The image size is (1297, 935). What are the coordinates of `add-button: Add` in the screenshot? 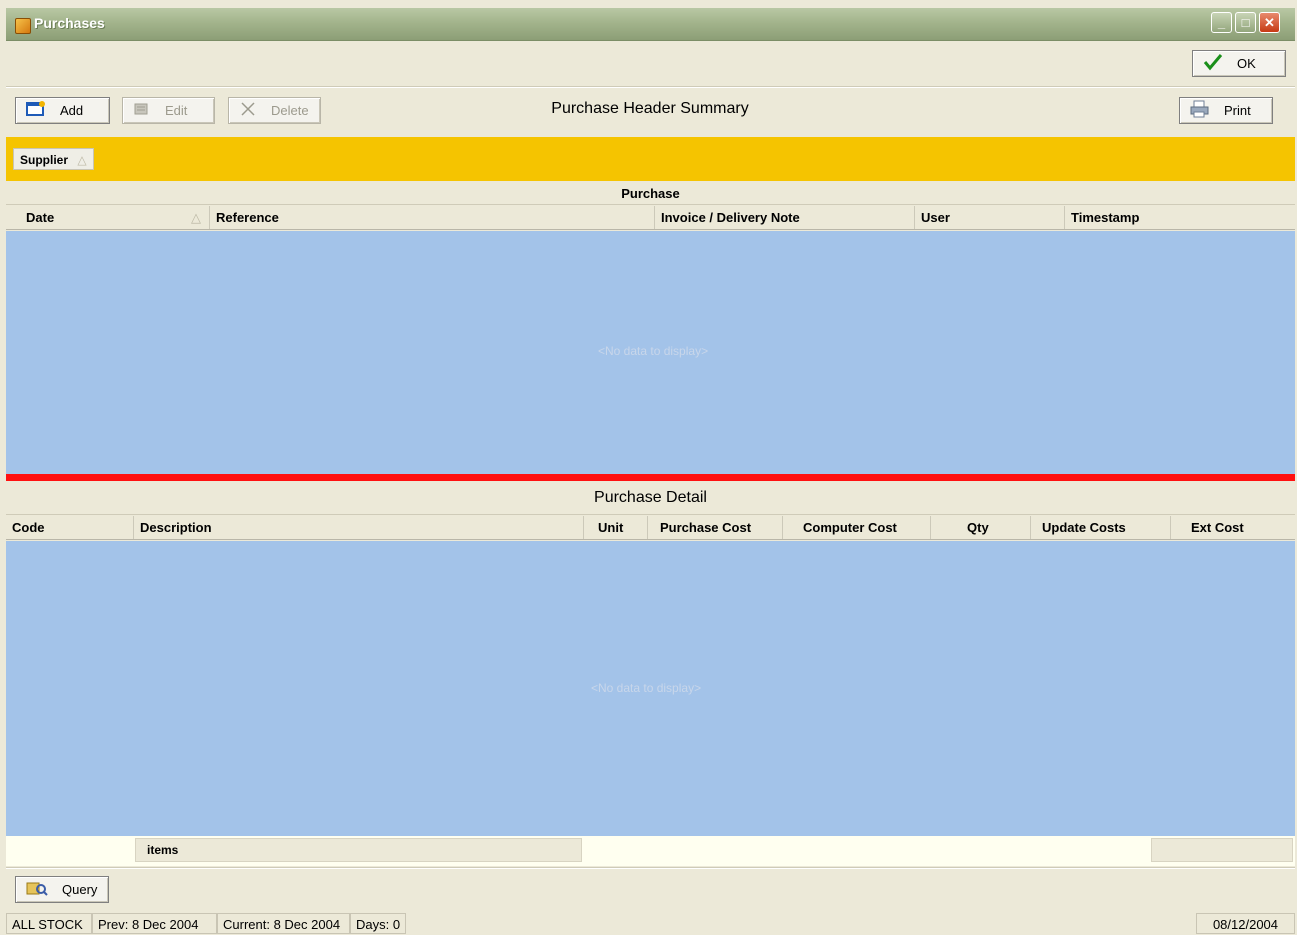 It's located at (62, 110).